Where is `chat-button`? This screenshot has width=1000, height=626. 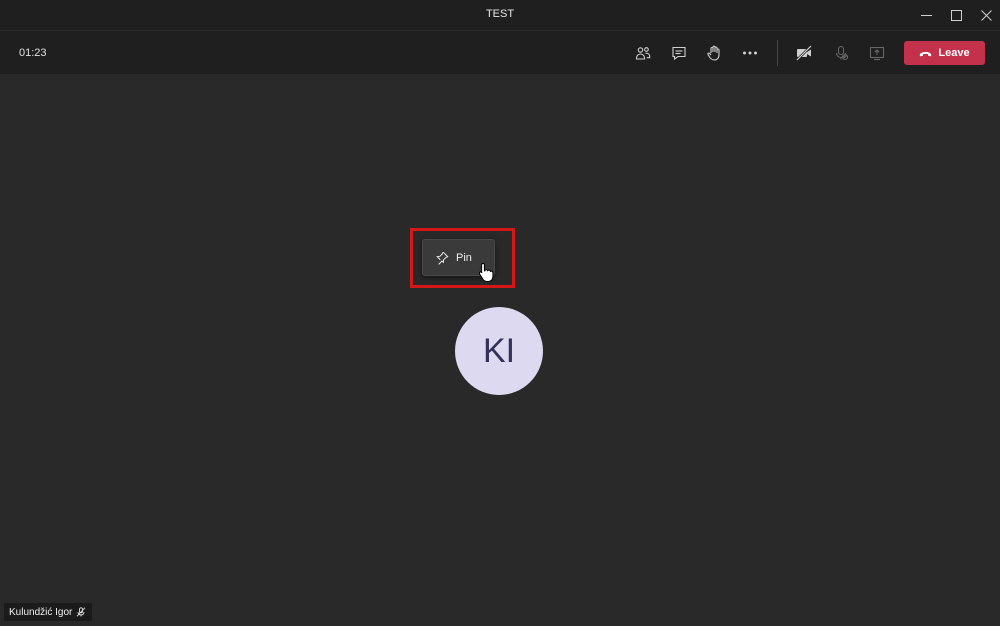 chat-button is located at coordinates (679, 53).